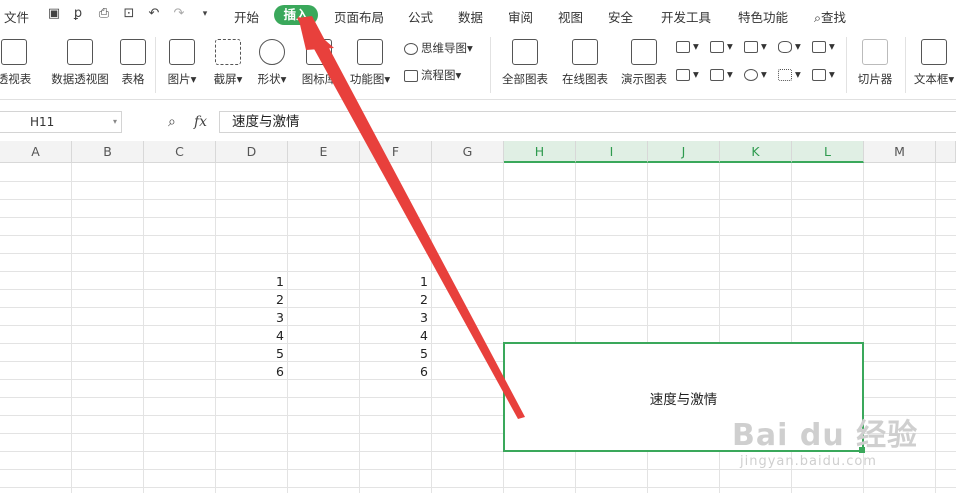  What do you see at coordinates (249, 371) in the screenshot?
I see `cell-d: 6` at bounding box center [249, 371].